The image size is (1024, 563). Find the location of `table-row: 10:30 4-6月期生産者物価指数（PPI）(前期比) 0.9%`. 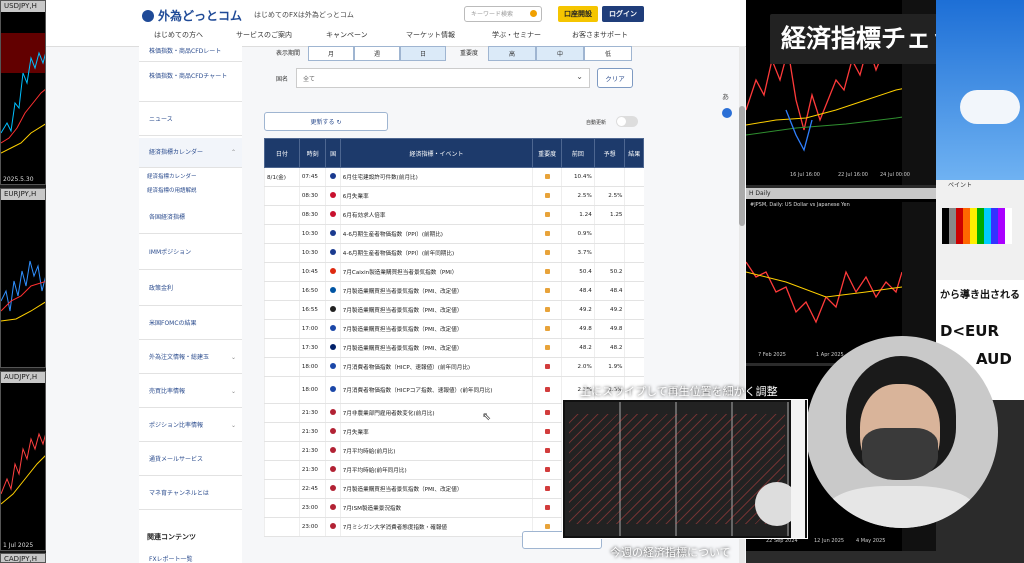

table-row: 10:30 4-6月期生産者物価指数（PPI）(前期比) 0.9% is located at coordinates (454, 234).